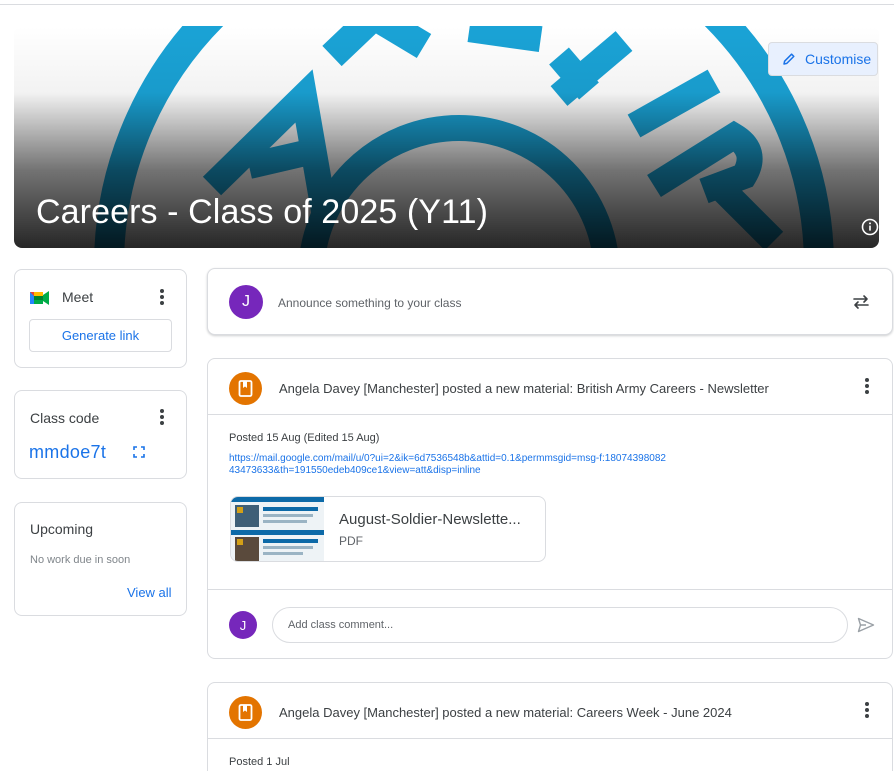 The height and width of the screenshot is (771, 894). What do you see at coordinates (861, 302) in the screenshot?
I see `repost-icon` at bounding box center [861, 302].